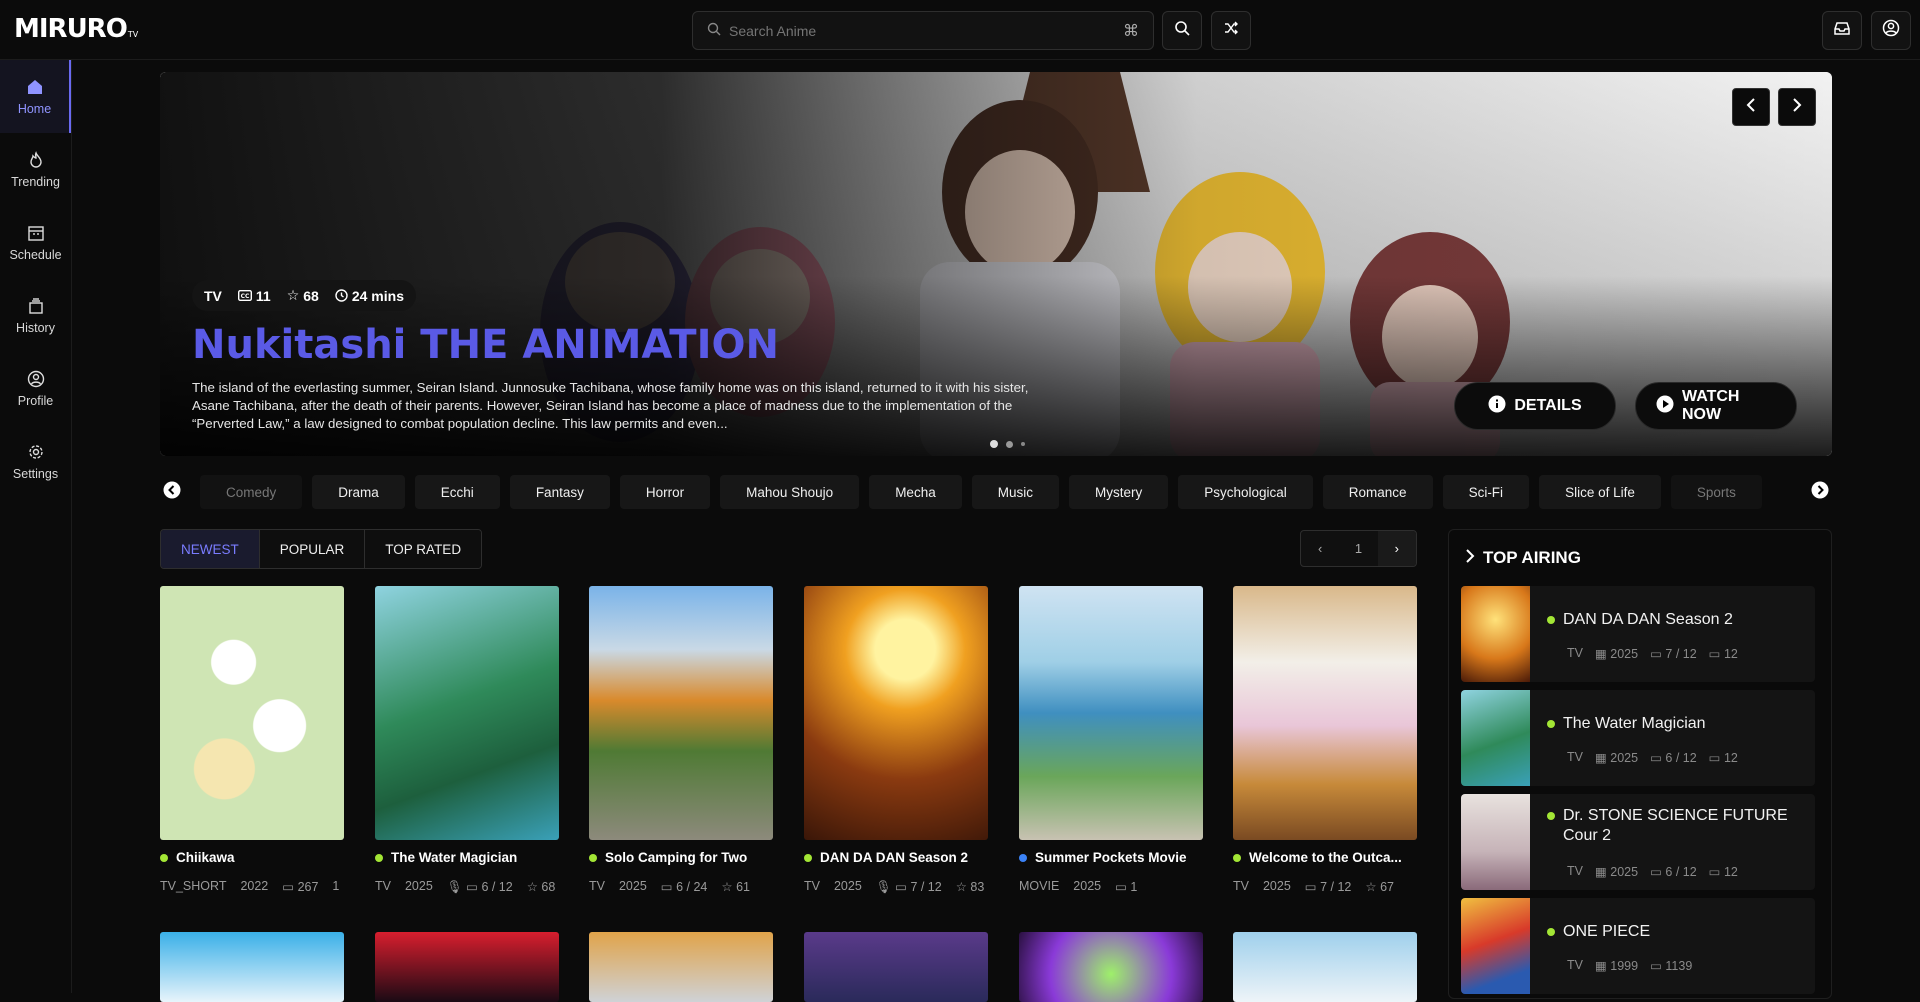 Image resolution: width=1920 pixels, height=1002 pixels. I want to click on logo: MIRUROTV, so click(76, 29).